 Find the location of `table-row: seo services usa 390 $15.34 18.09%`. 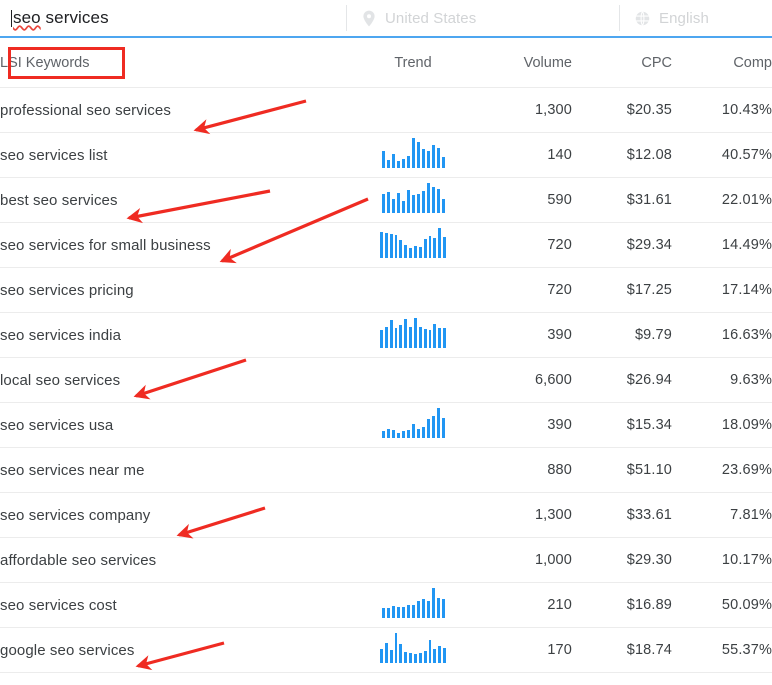

table-row: seo services usa 390 $15.34 18.09% is located at coordinates (386, 425).